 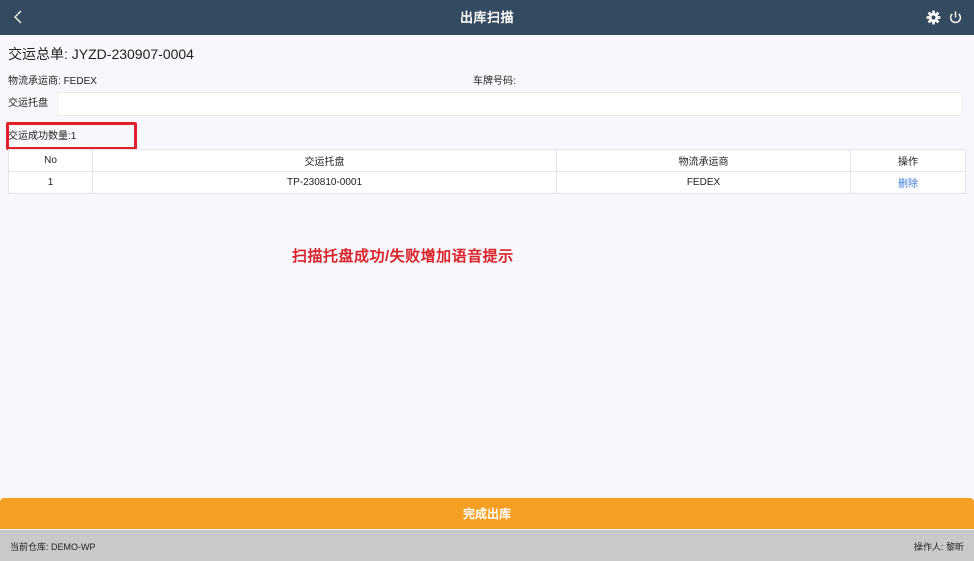 I want to click on finish-outbound-button: 完成出库, so click(x=487, y=513).